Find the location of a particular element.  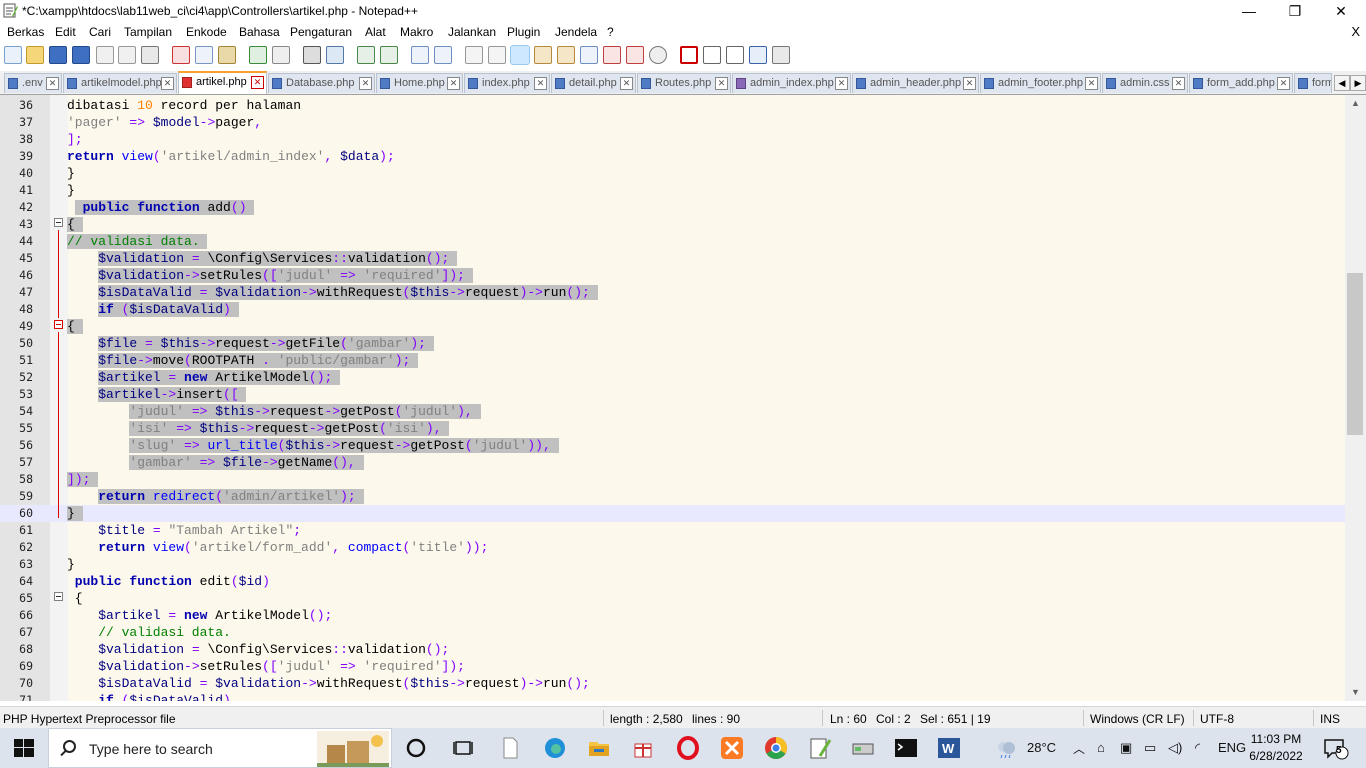

close-file-icon is located at coordinates (105, 55).